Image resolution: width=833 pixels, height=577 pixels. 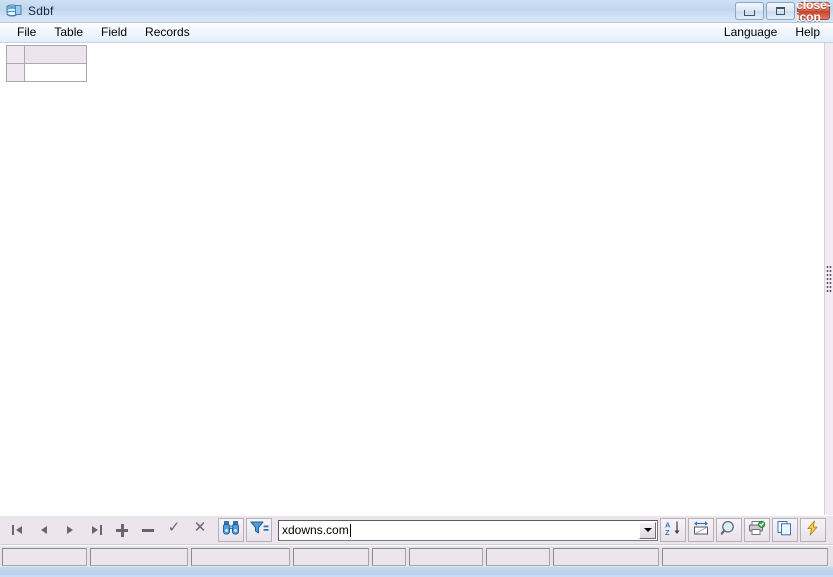 I want to click on binoculars-icon, so click(x=231, y=530).